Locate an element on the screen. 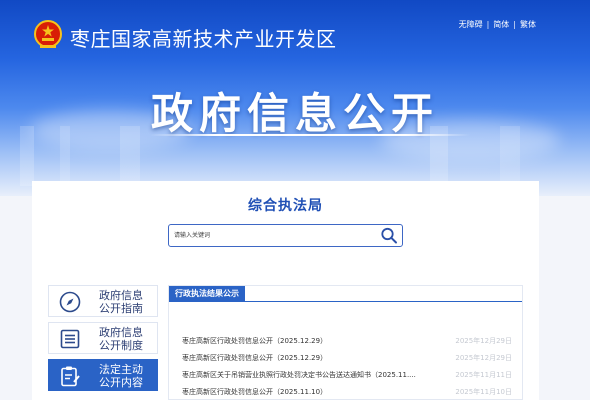 The height and width of the screenshot is (400, 590). sidebar-item-disclosure-system: 政府信息 公开制度 is located at coordinates (103, 338).